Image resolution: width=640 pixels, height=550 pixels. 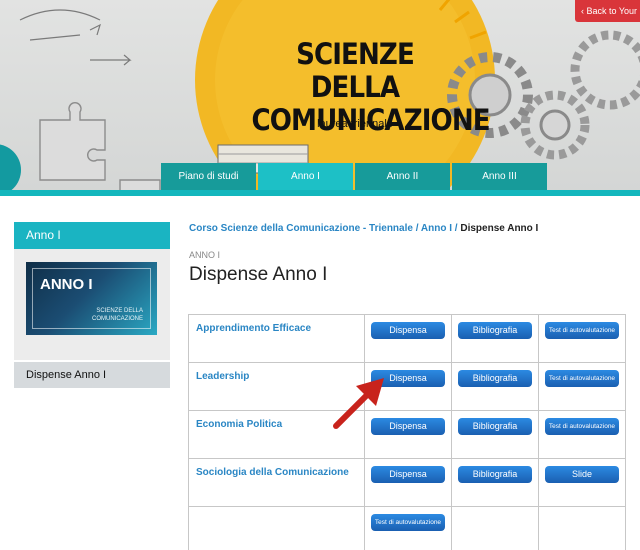 What do you see at coordinates (117, 315) in the screenshot?
I see `thumbnail-subtitle: SCIENZE DELLA COMUNICAZIONE` at bounding box center [117, 315].